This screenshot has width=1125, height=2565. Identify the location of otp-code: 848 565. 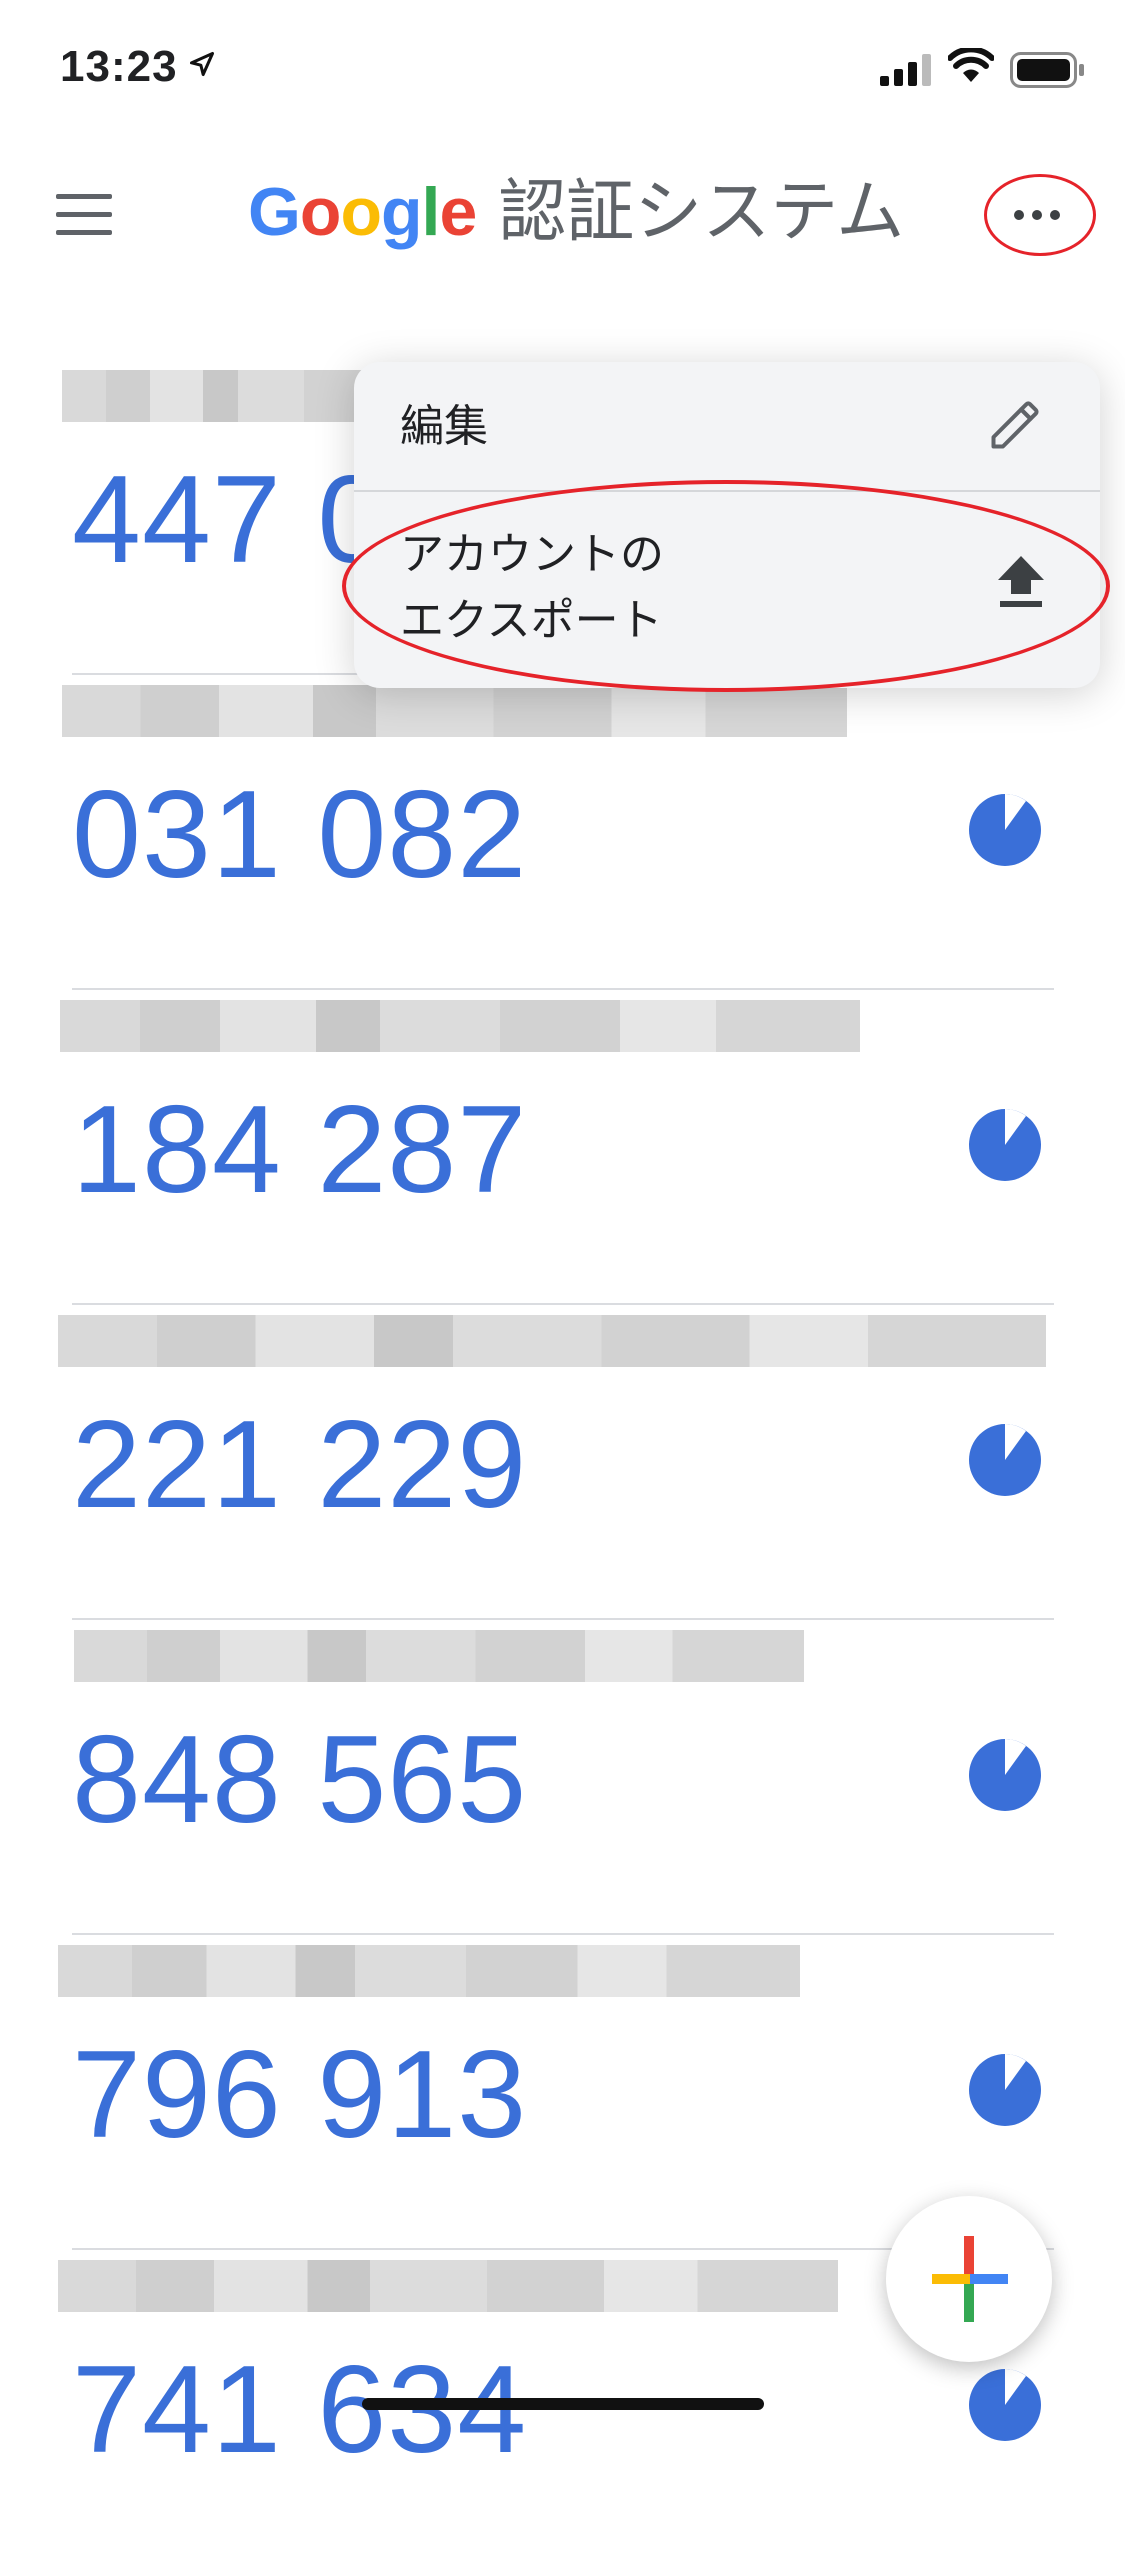
(300, 1780).